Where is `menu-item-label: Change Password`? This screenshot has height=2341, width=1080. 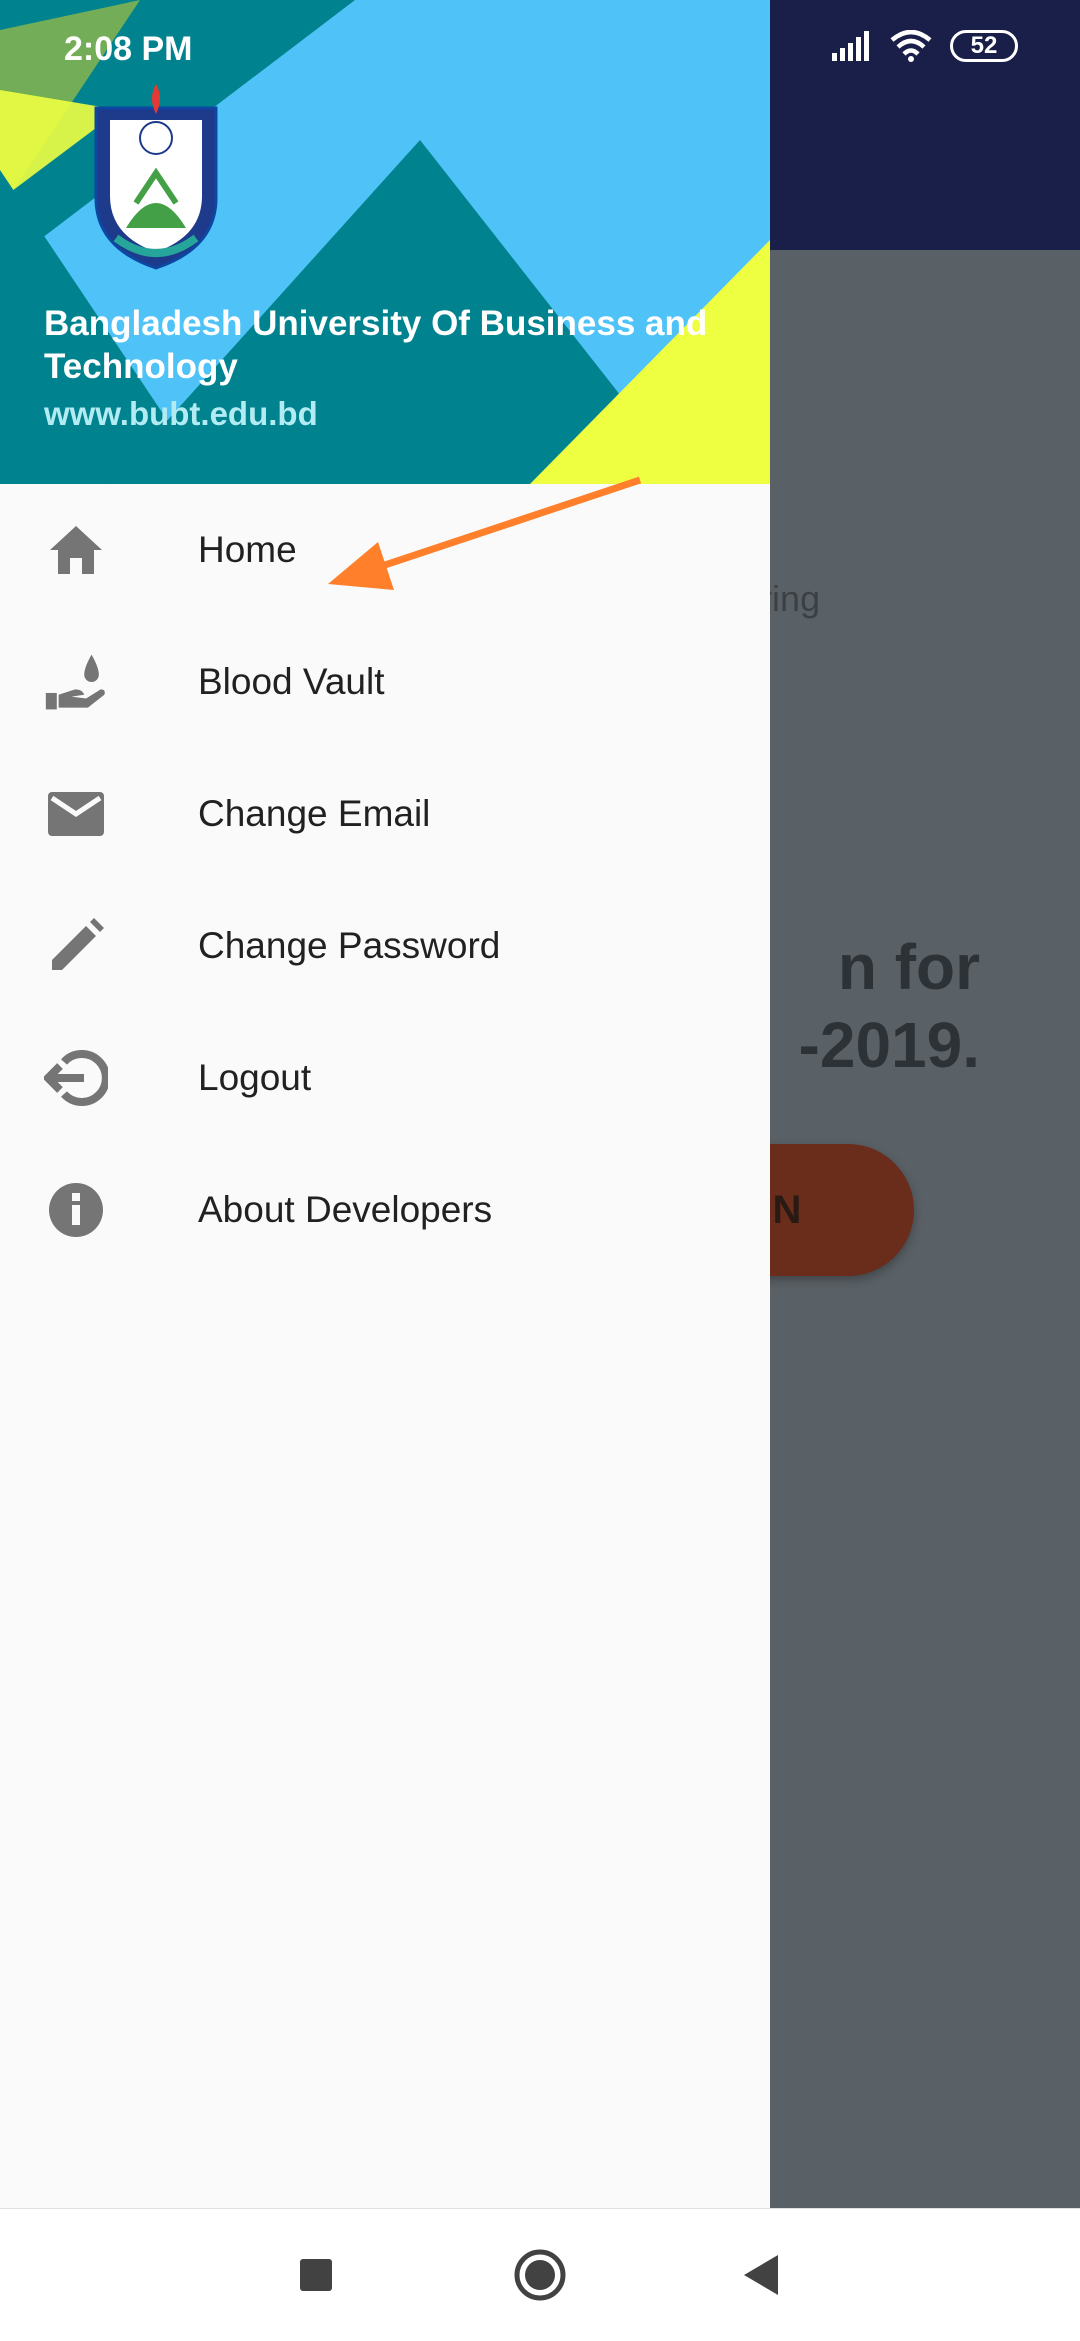
menu-item-label: Change Password is located at coordinates (349, 945).